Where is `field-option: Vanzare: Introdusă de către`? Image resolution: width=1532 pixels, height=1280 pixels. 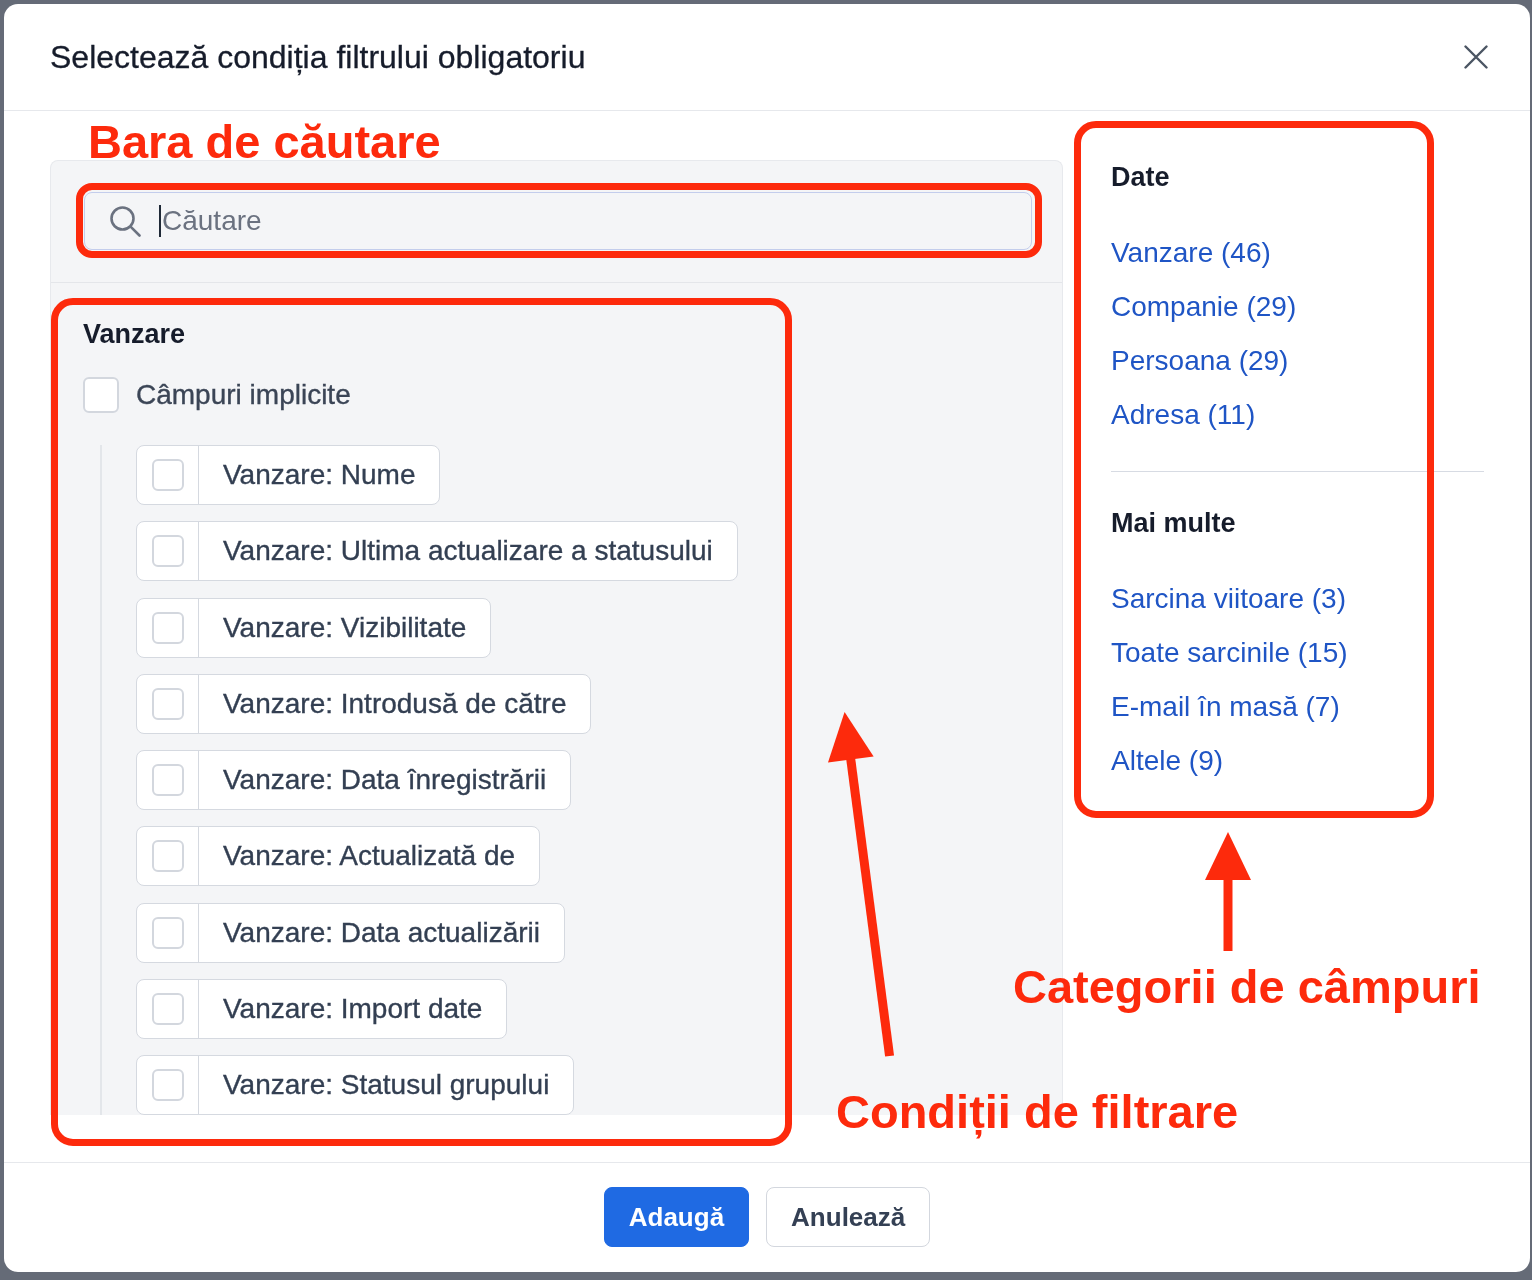
field-option: Vanzare: Introdusă de către is located at coordinates (364, 703).